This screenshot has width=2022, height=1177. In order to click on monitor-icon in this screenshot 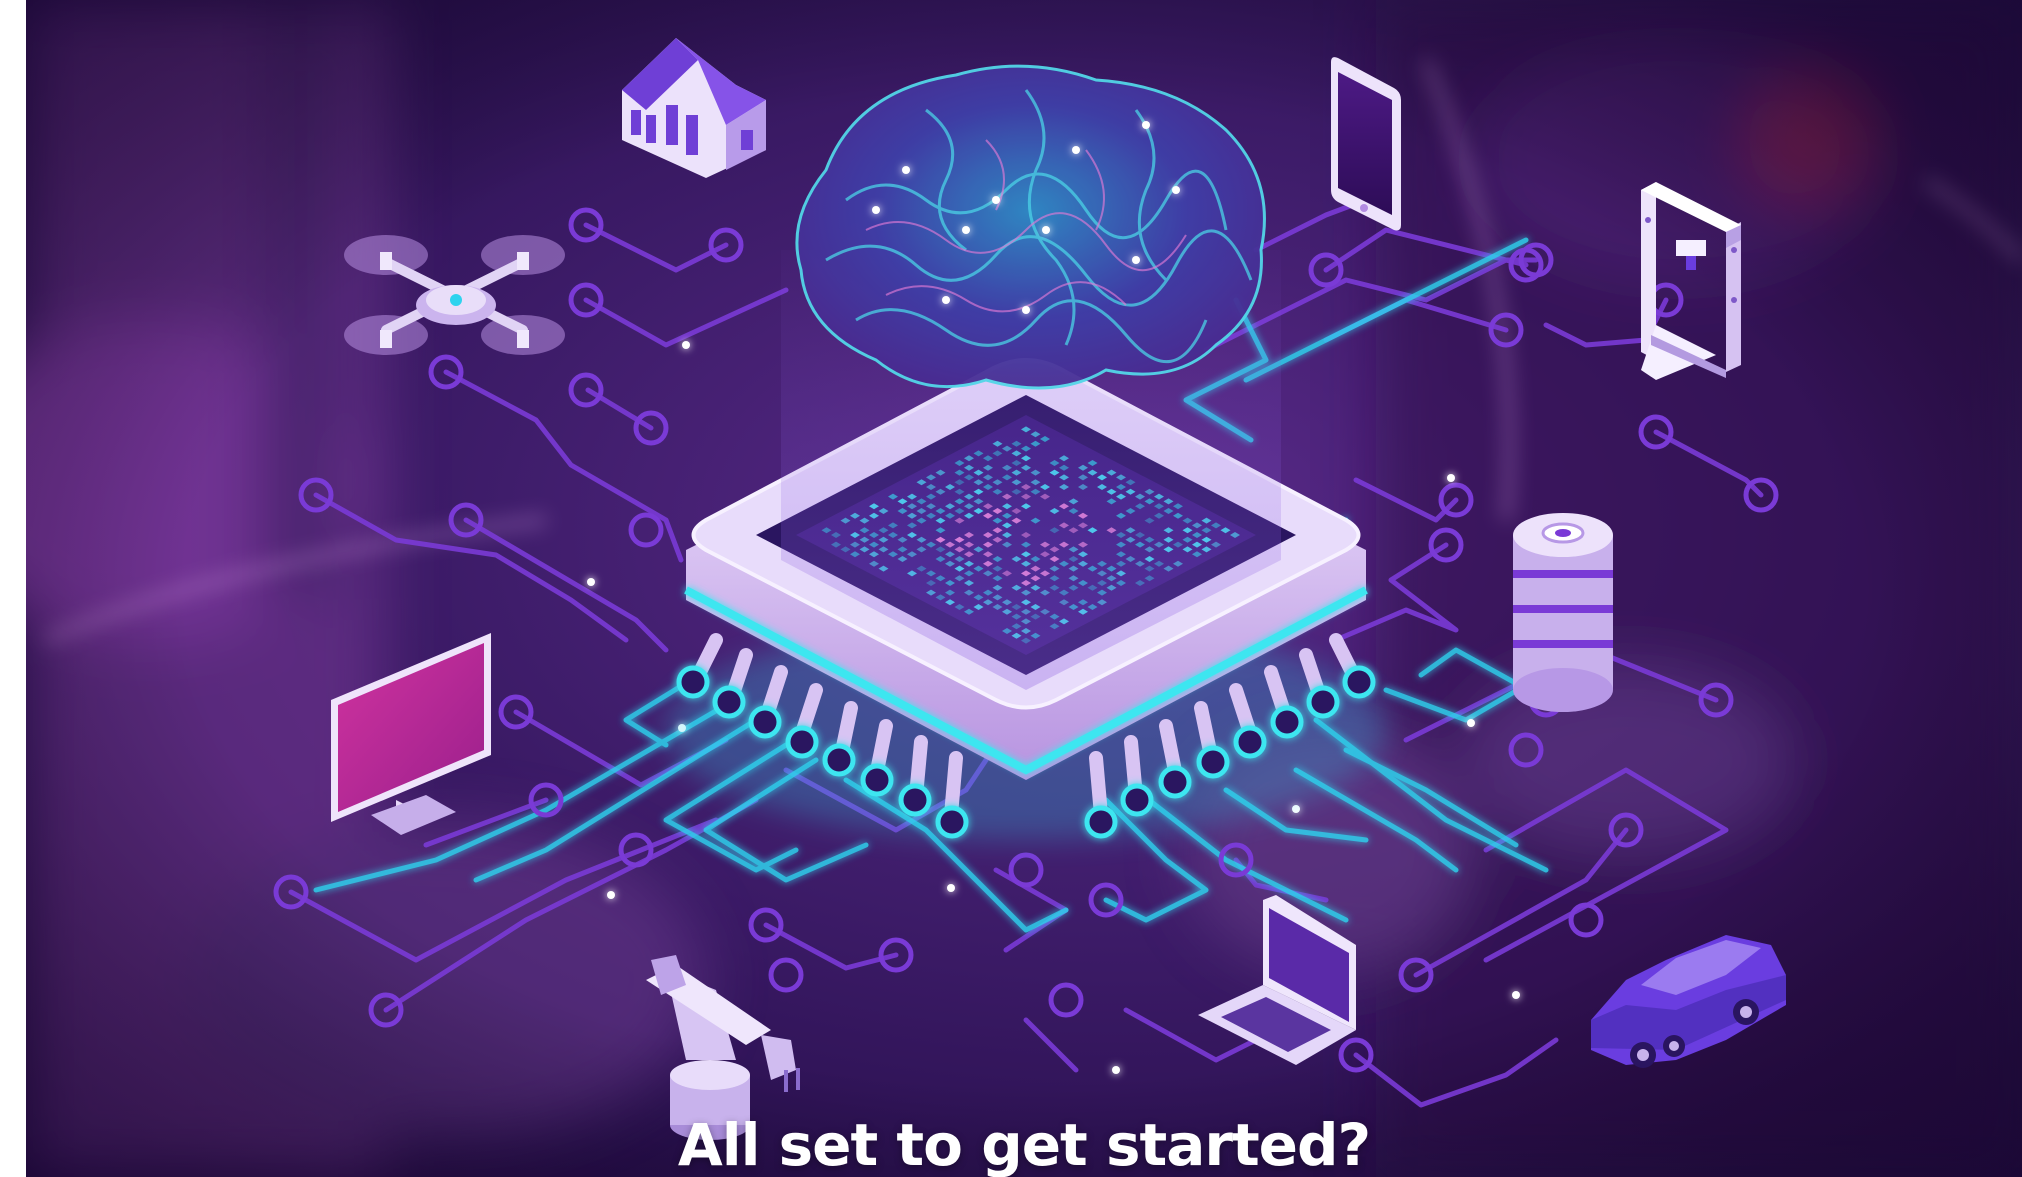, I will do `click(411, 734)`.